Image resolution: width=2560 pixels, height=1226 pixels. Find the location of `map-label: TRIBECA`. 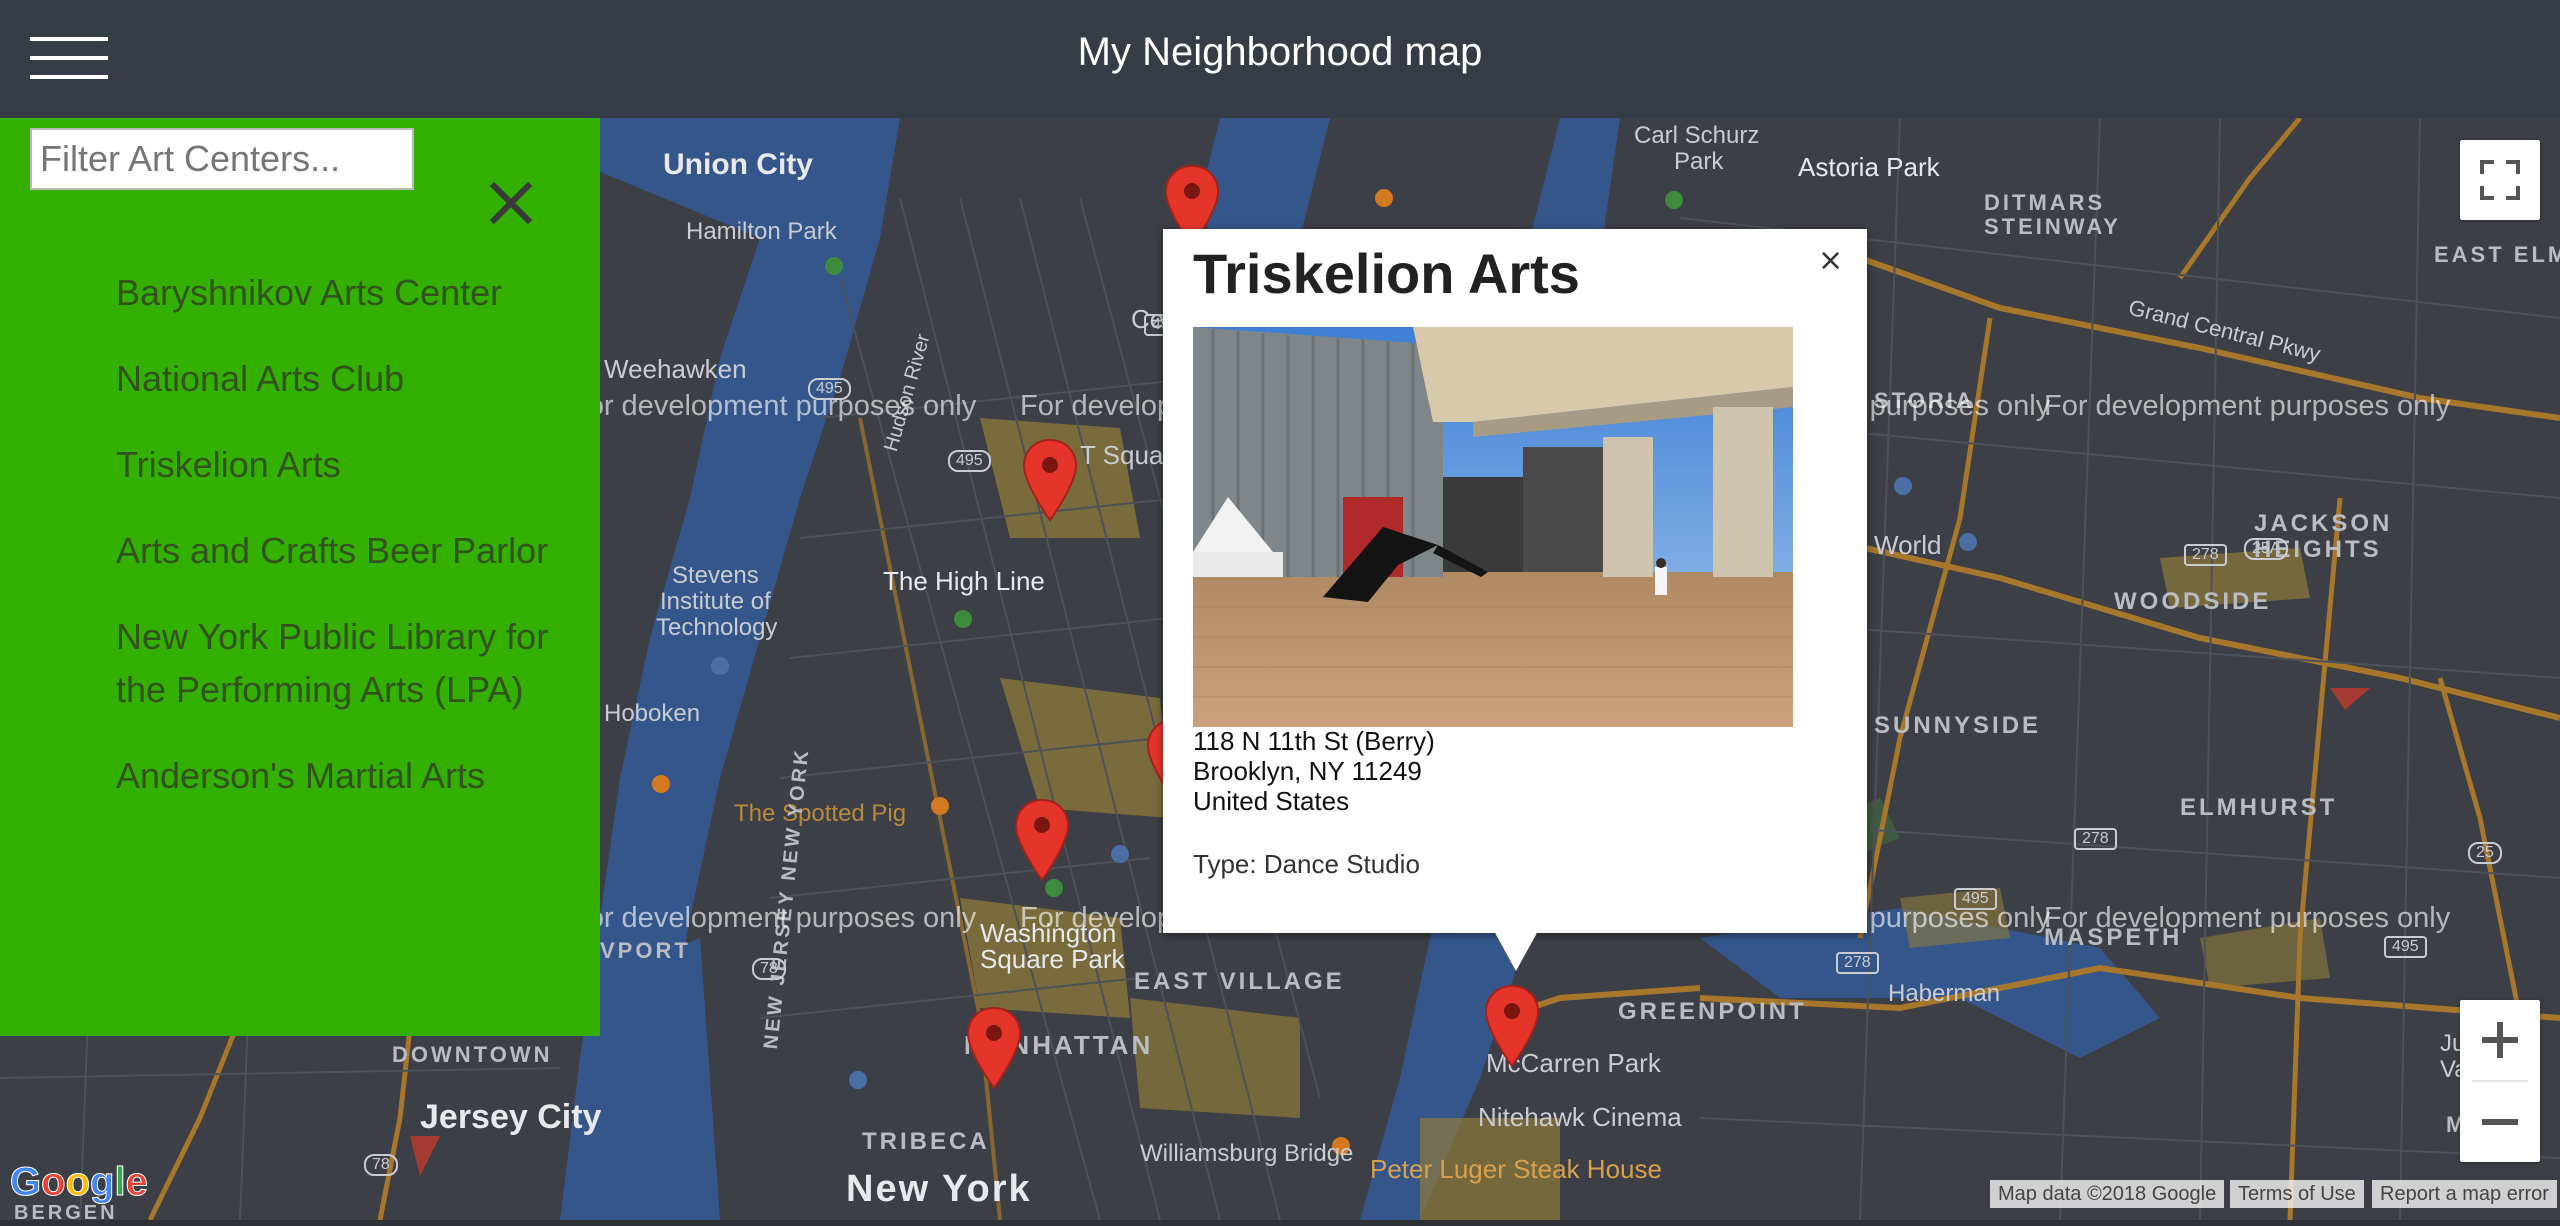

map-label: TRIBECA is located at coordinates (926, 1141).